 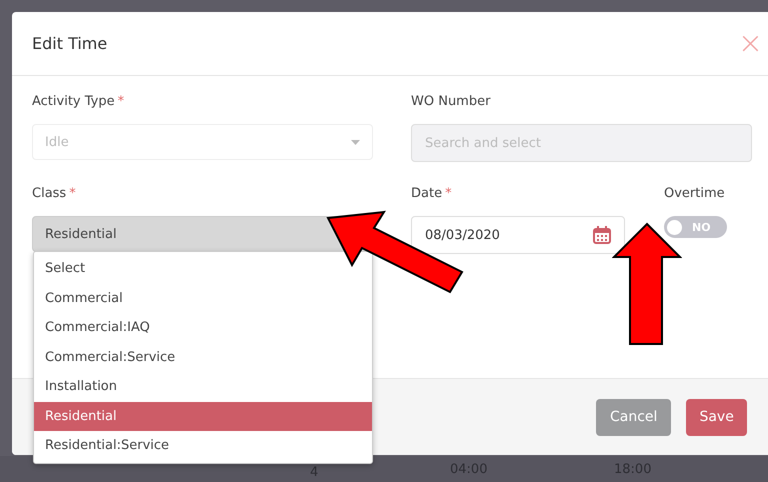 I want to click on caret-icon, so click(x=355, y=142).